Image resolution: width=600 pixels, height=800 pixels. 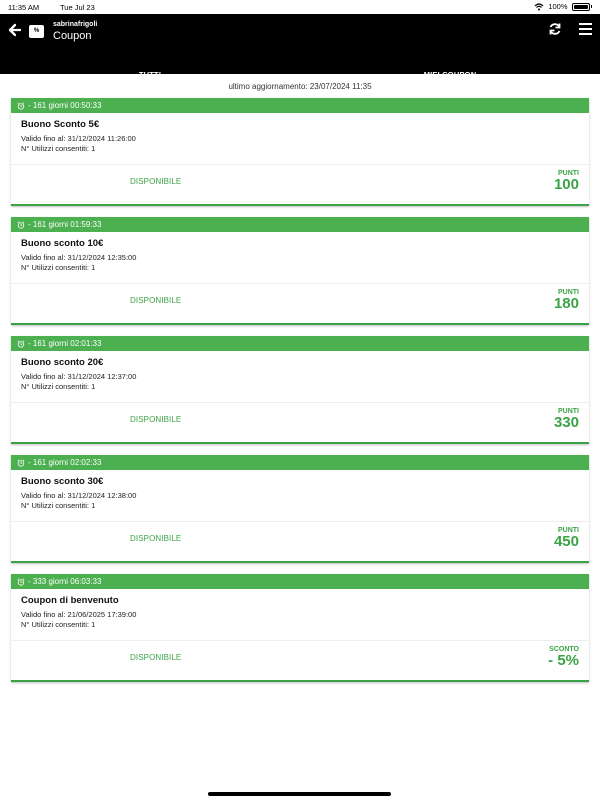 I want to click on coupon-cost: SCONTO - 5%, so click(x=563, y=657).